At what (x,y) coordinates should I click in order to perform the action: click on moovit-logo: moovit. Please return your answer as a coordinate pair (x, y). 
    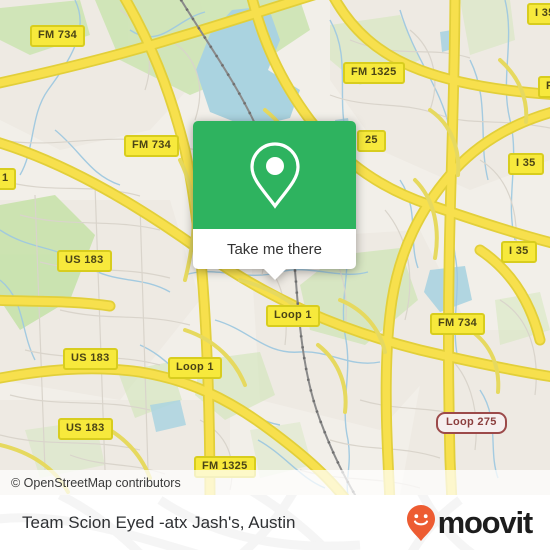
    Looking at the image, I should click on (470, 522).